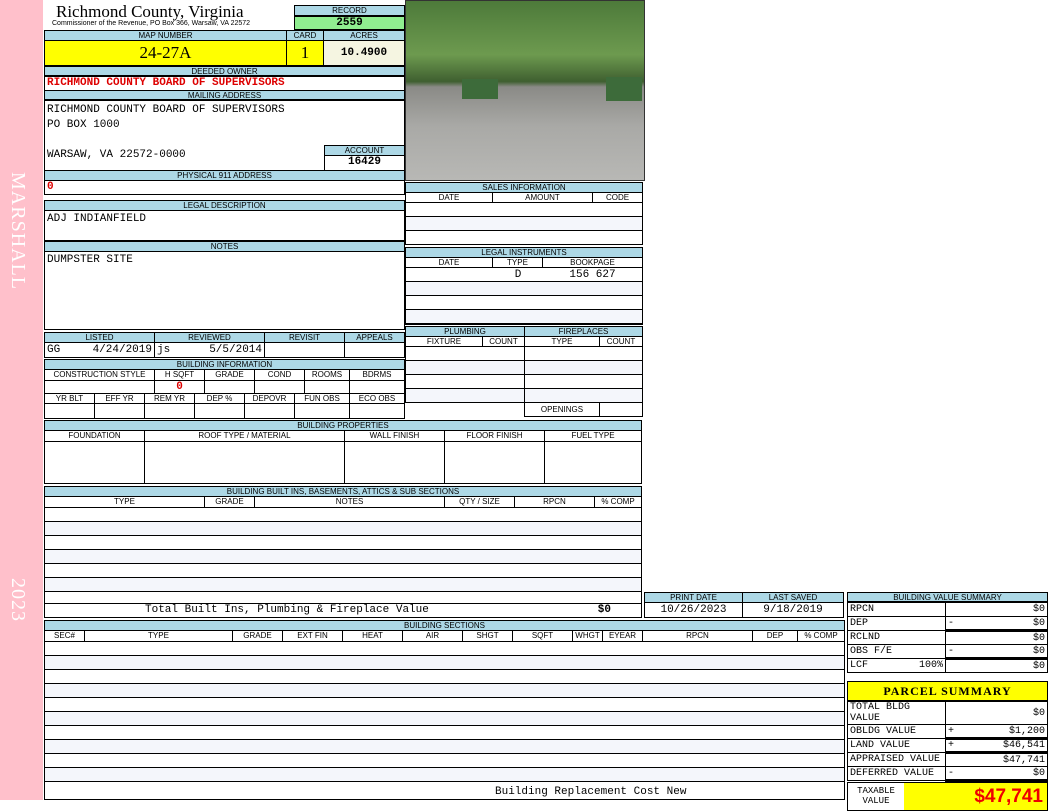 The image size is (1050, 811). What do you see at coordinates (180, 375) in the screenshot?
I see `col-hsqft: H SQFT` at bounding box center [180, 375].